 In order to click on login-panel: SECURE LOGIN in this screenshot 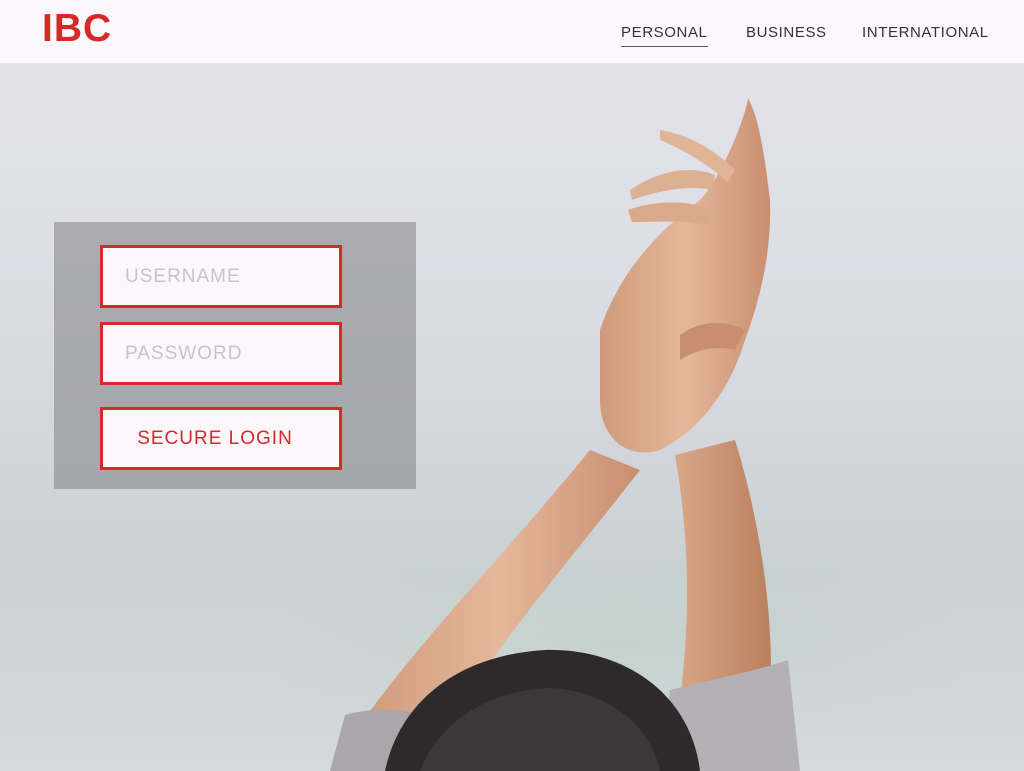, I will do `click(235, 355)`.